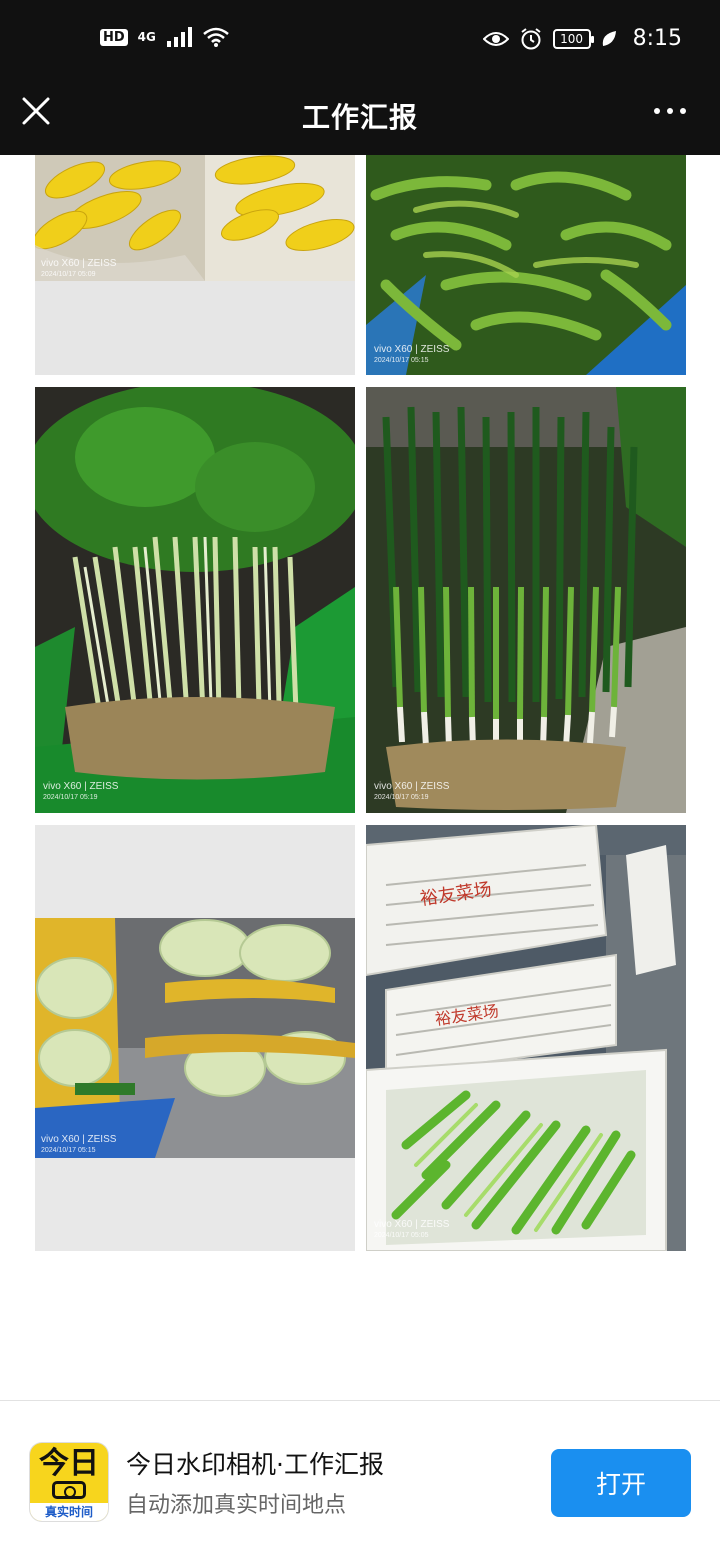  Describe the element at coordinates (69, 1463) in the screenshot. I see `app-icon-text: 今日` at that location.